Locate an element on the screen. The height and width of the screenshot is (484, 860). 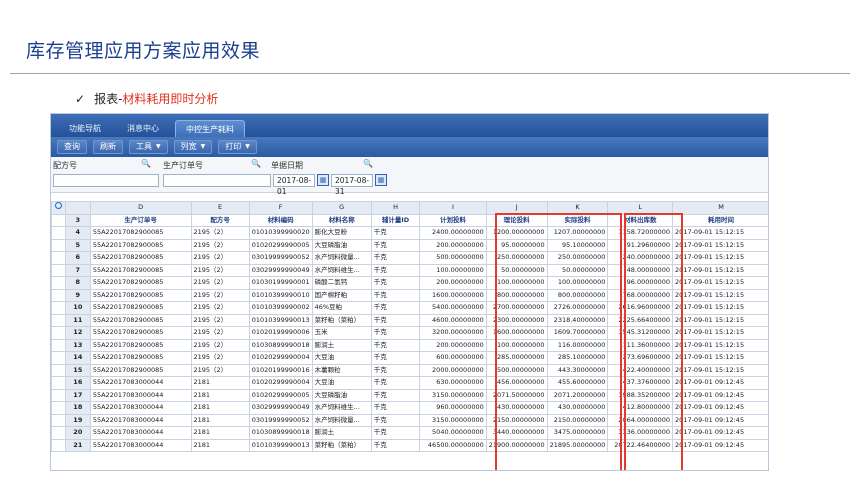
table-cell: 01010399990013 is located at coordinates (280, 320).